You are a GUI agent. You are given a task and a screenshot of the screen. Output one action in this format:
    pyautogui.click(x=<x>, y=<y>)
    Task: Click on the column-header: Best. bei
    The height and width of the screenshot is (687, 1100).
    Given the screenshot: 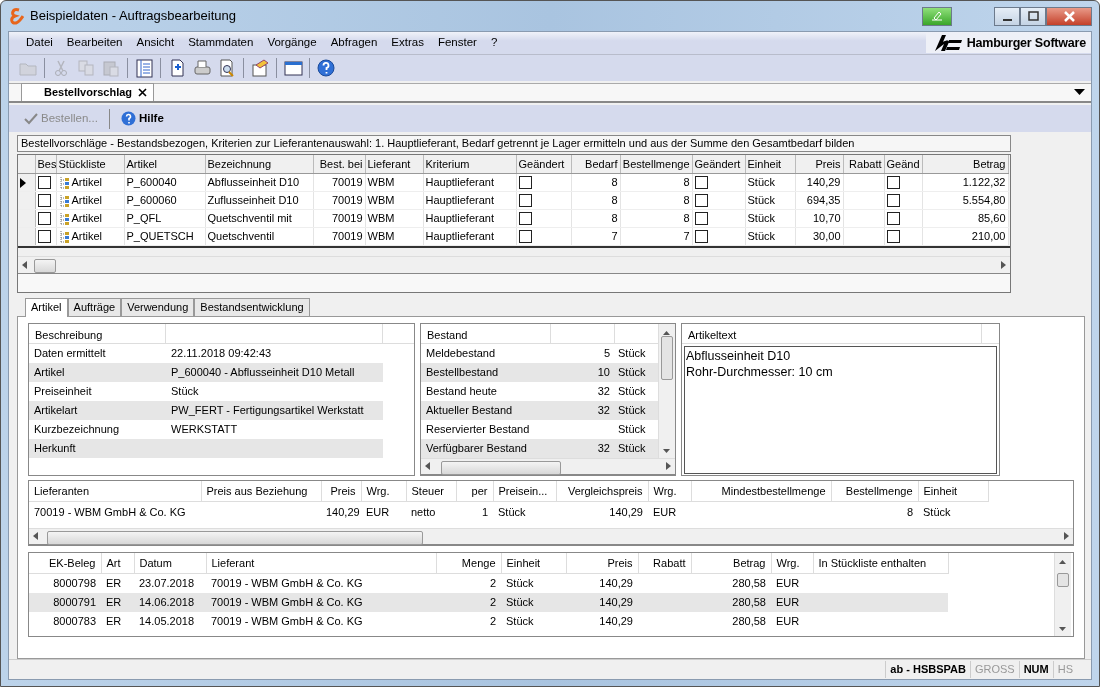 What is the action you would take?
    pyautogui.click(x=339, y=164)
    